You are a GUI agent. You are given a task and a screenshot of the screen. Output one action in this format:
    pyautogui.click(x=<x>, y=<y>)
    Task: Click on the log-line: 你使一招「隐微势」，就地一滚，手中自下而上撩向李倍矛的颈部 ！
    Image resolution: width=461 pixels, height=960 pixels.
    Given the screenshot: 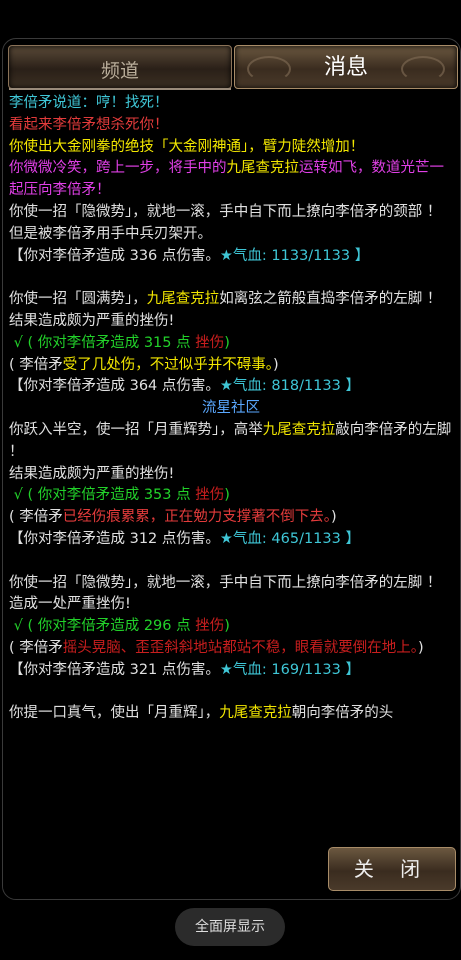 What is the action you would take?
    pyautogui.click(x=231, y=213)
    